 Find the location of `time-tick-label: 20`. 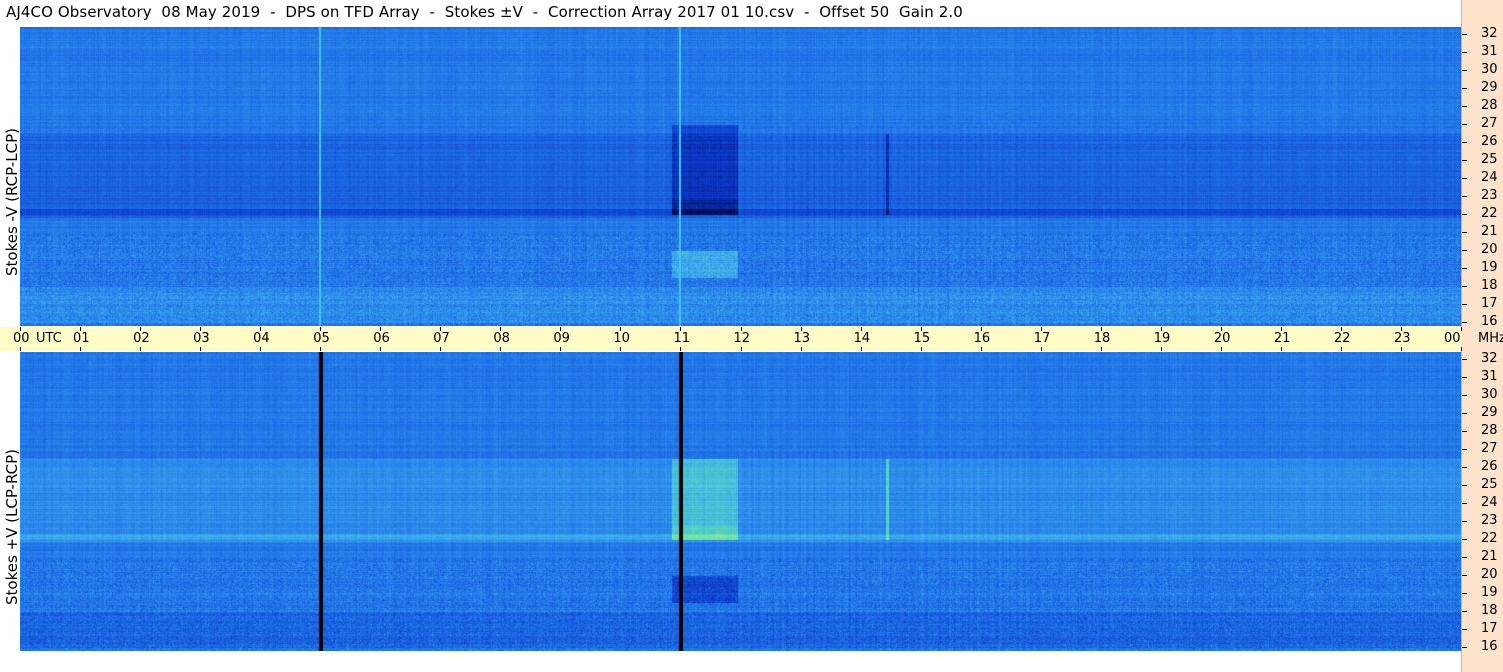

time-tick-label: 20 is located at coordinates (1222, 338).